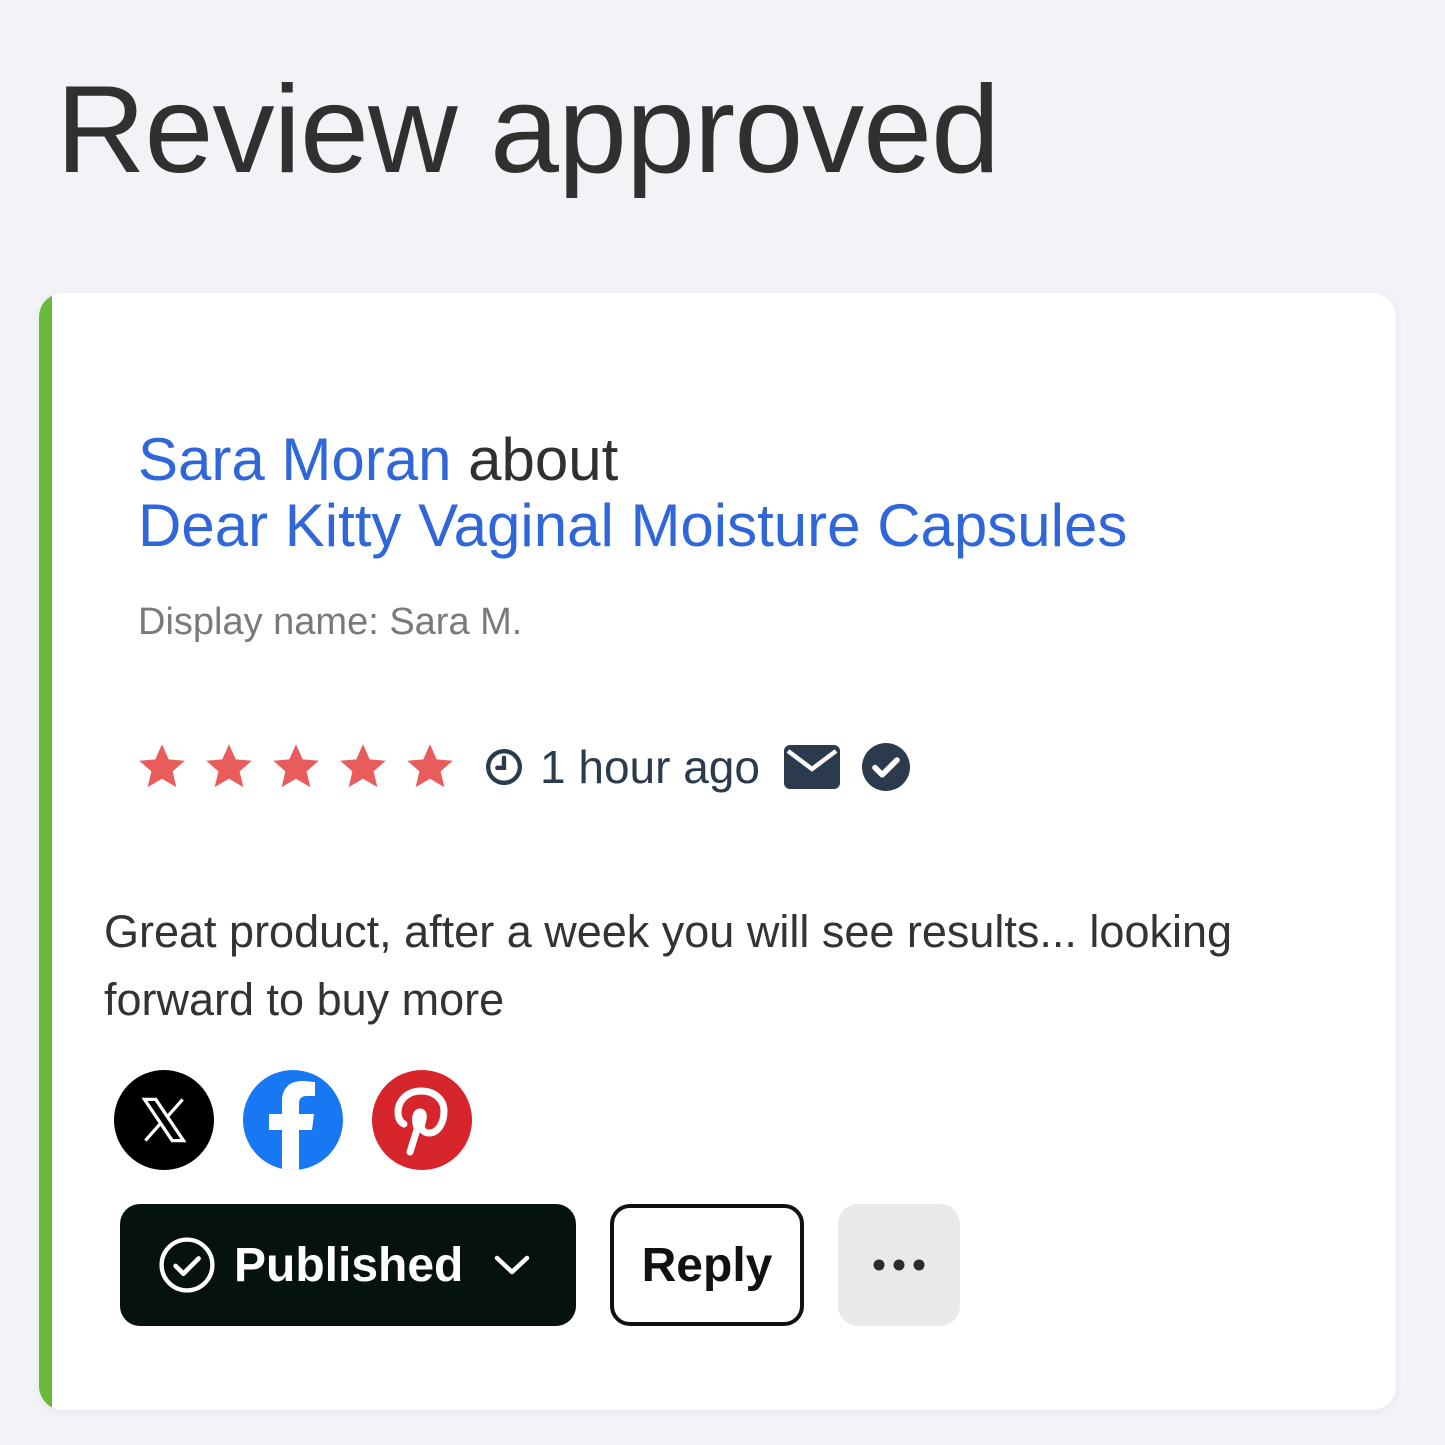  I want to click on share-pinterest-button, so click(422, 1120).